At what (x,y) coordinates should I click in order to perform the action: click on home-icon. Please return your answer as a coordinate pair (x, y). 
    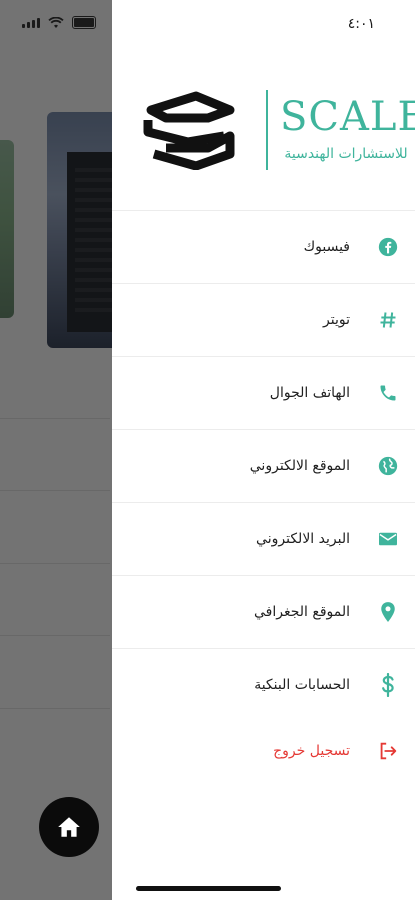
    Looking at the image, I should click on (69, 827).